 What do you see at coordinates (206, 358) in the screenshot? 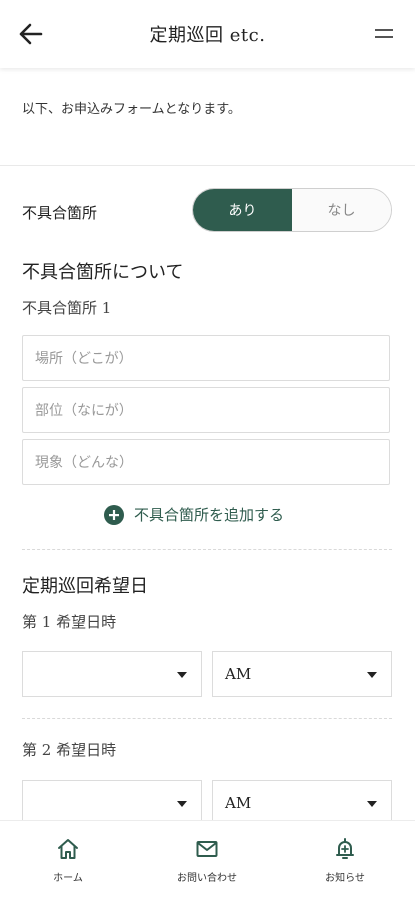
I see `location-field: 場所（どこが）` at bounding box center [206, 358].